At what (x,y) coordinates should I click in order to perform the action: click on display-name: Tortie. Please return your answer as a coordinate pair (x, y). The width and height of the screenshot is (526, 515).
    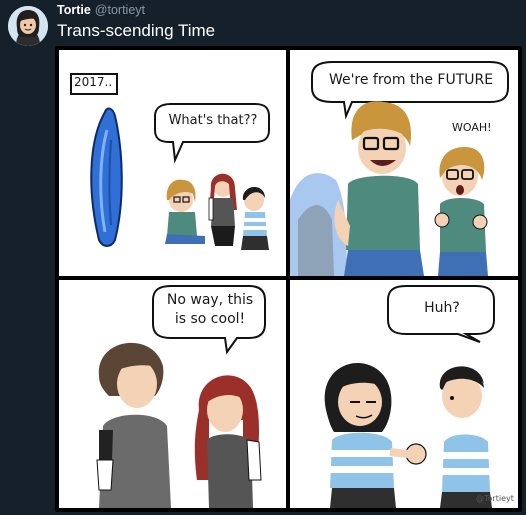
    Looking at the image, I should click on (74, 10).